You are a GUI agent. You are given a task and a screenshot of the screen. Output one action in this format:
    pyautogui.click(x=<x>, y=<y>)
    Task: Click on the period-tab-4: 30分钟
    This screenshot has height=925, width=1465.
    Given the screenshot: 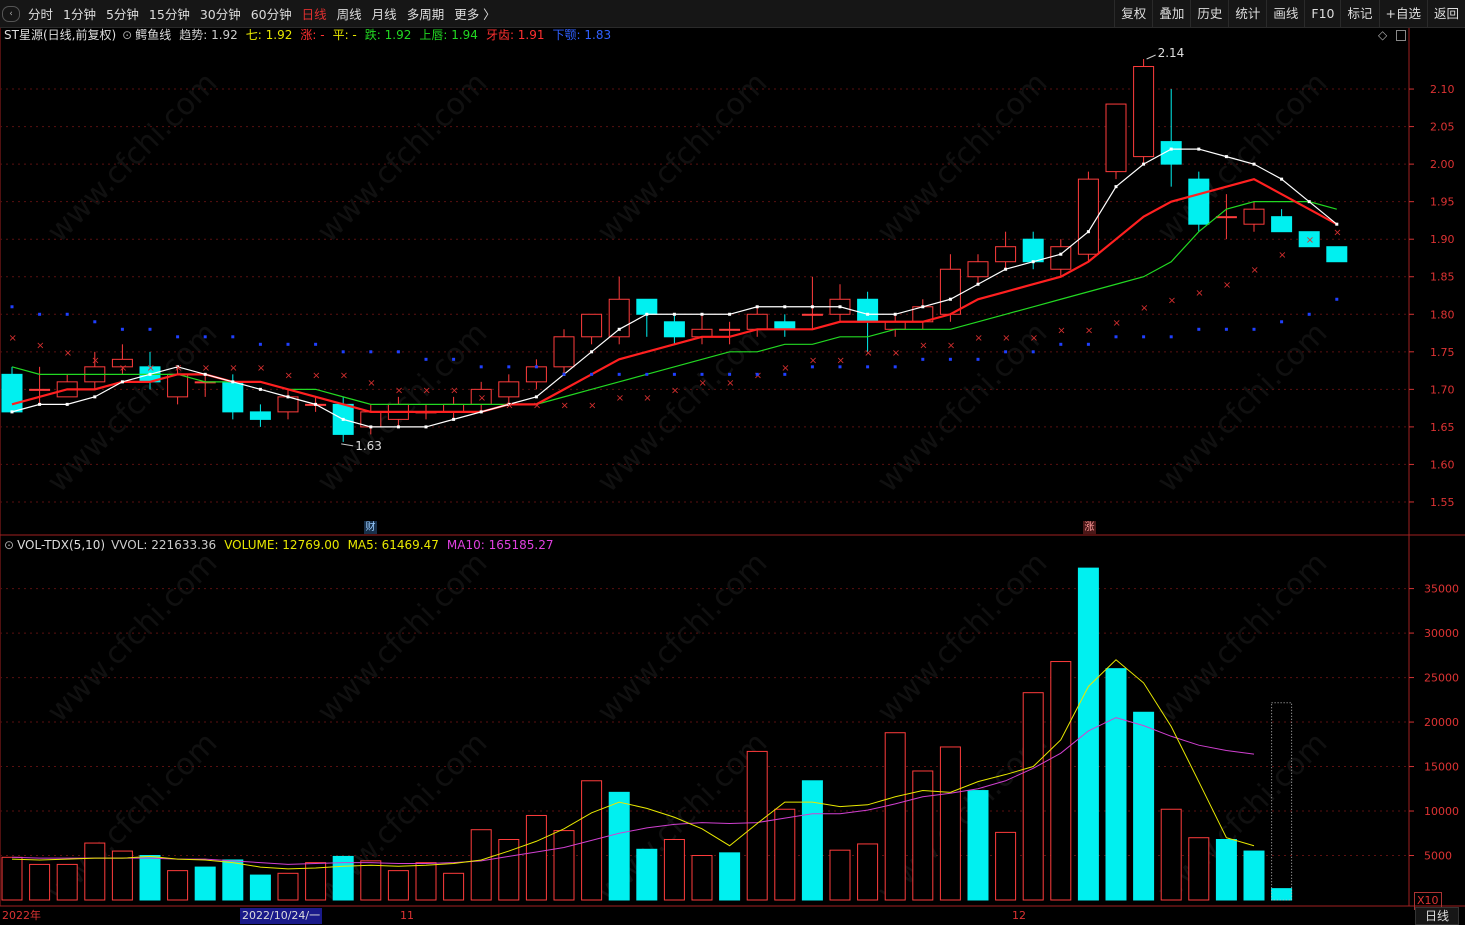 What is the action you would take?
    pyautogui.click(x=220, y=13)
    